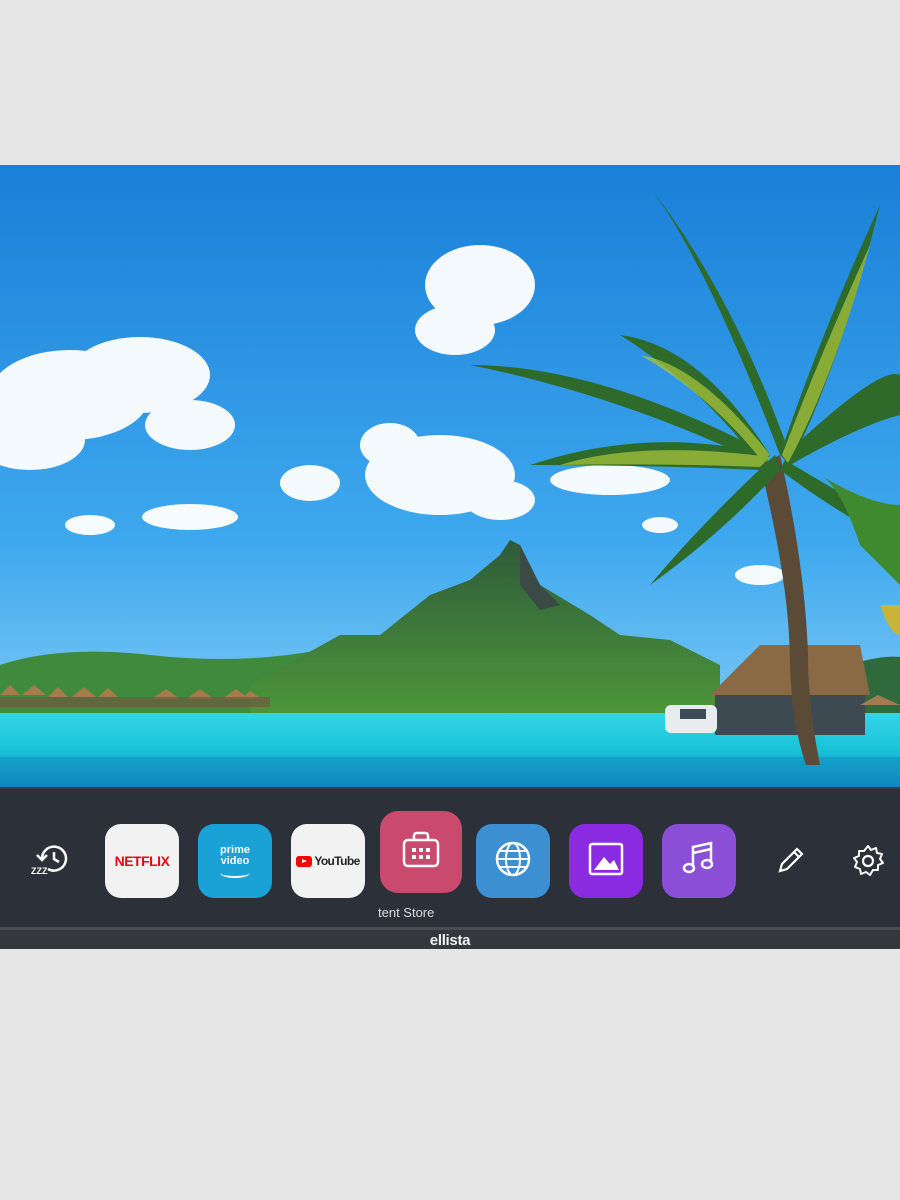 Image resolution: width=900 pixels, height=1200 pixels. I want to click on prime-video-app-tile: prime video, so click(235, 861).